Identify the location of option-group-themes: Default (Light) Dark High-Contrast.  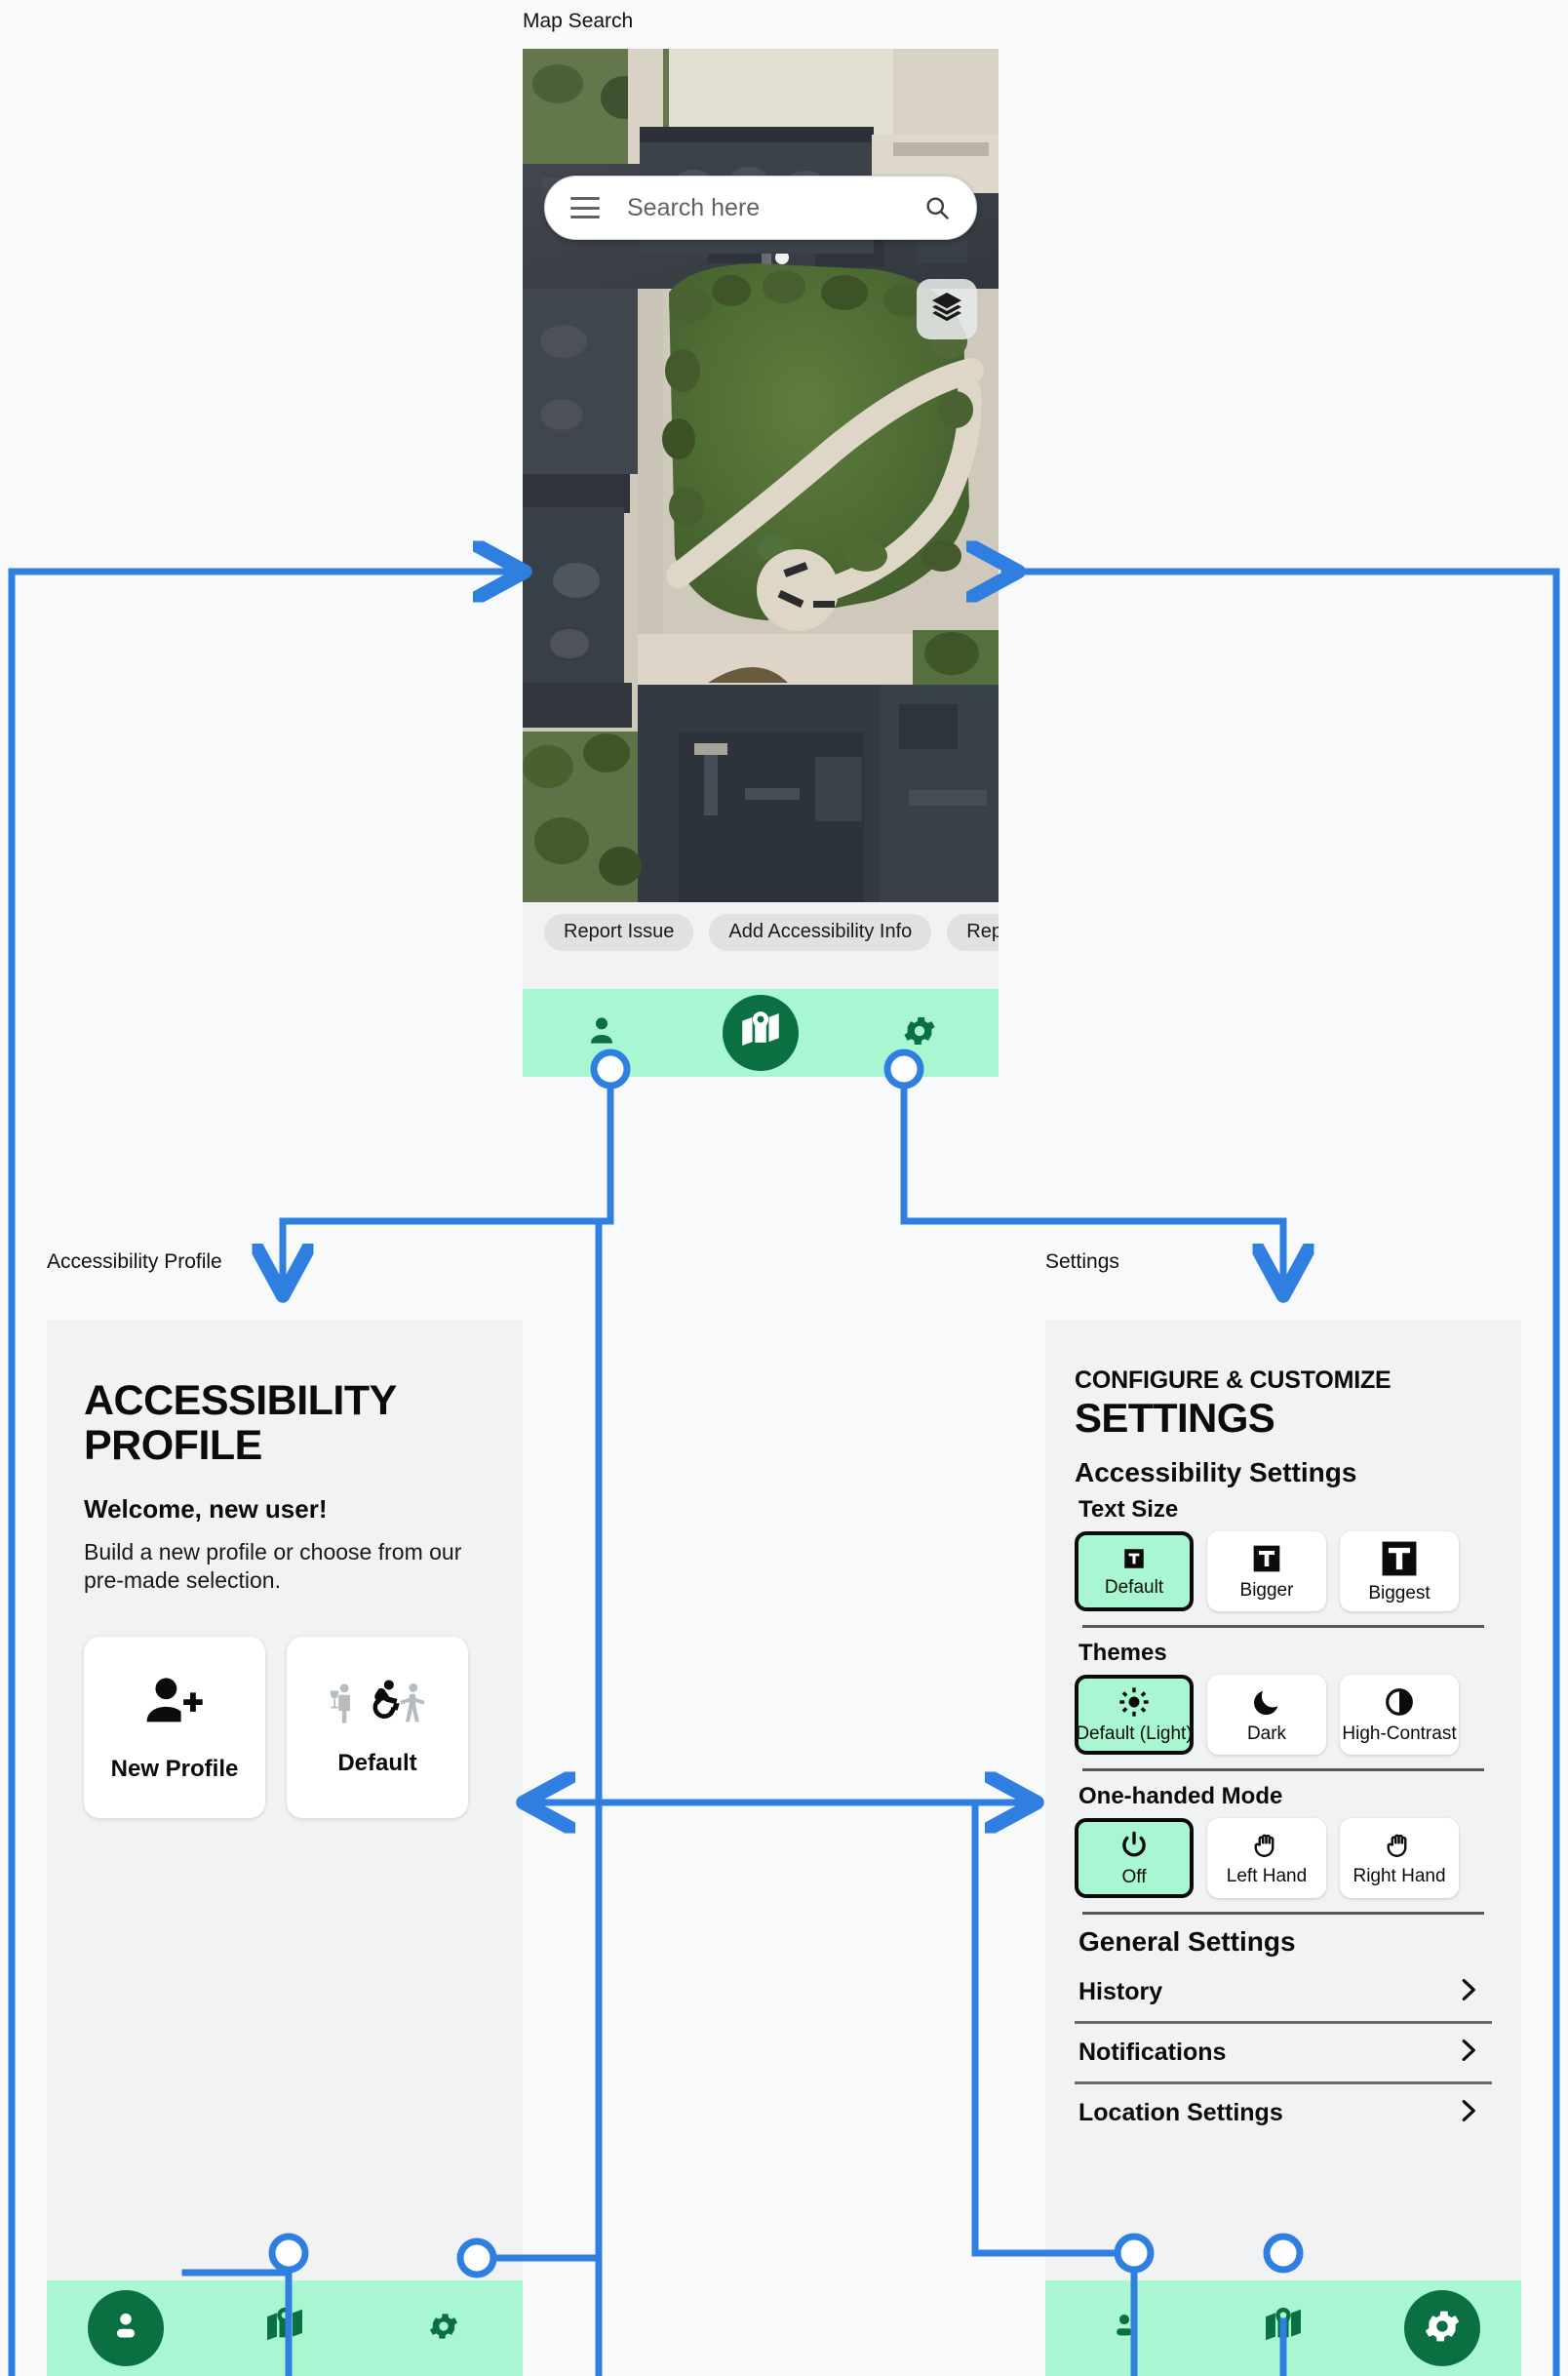
(1283, 1715).